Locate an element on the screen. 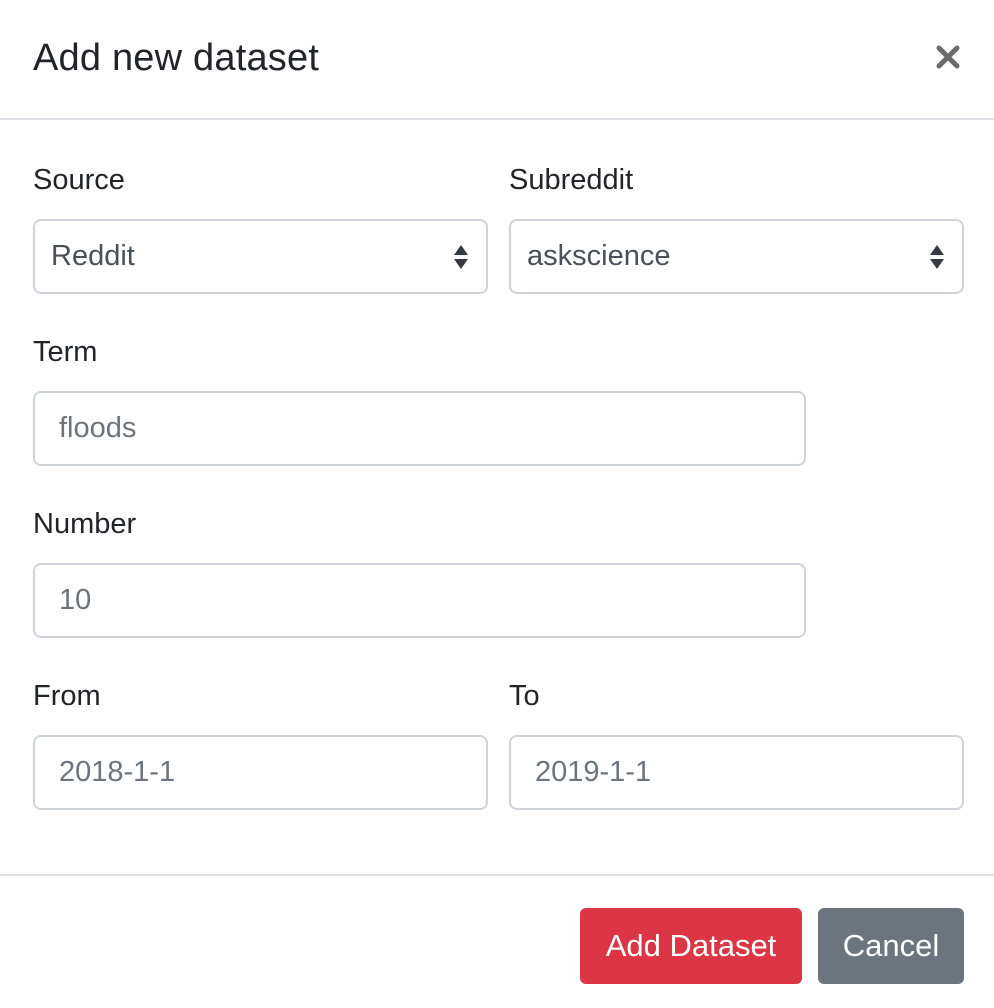  source-select: Reddit is located at coordinates (260, 256).